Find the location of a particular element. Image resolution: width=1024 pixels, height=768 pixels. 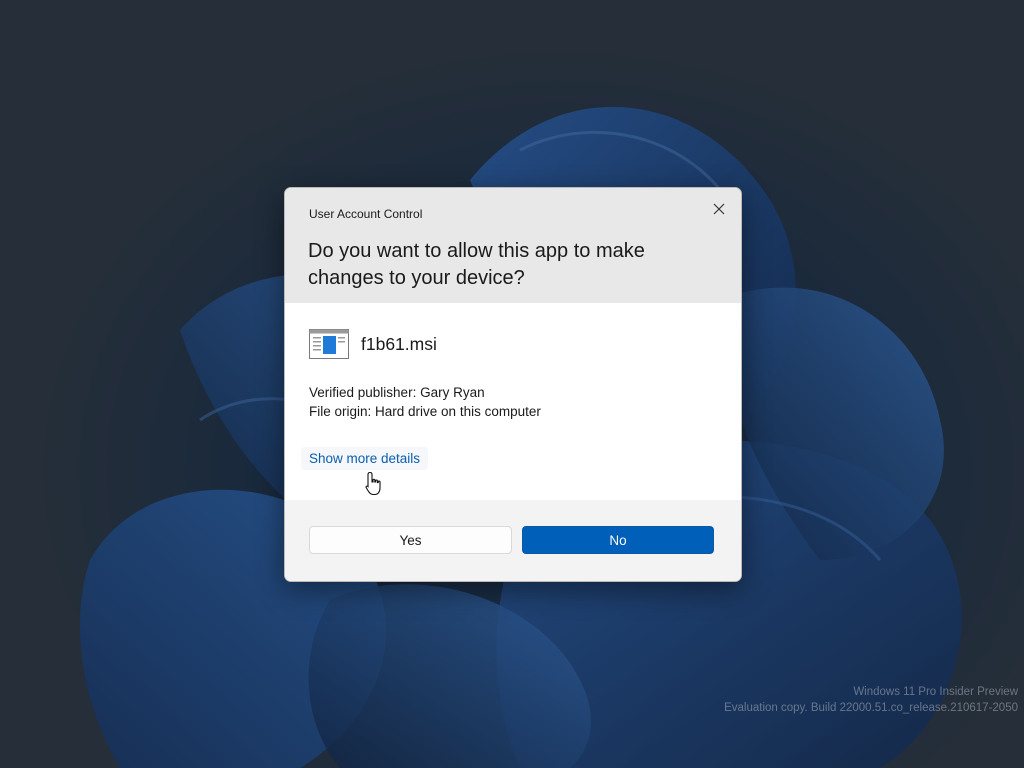

close-icon is located at coordinates (719, 209).